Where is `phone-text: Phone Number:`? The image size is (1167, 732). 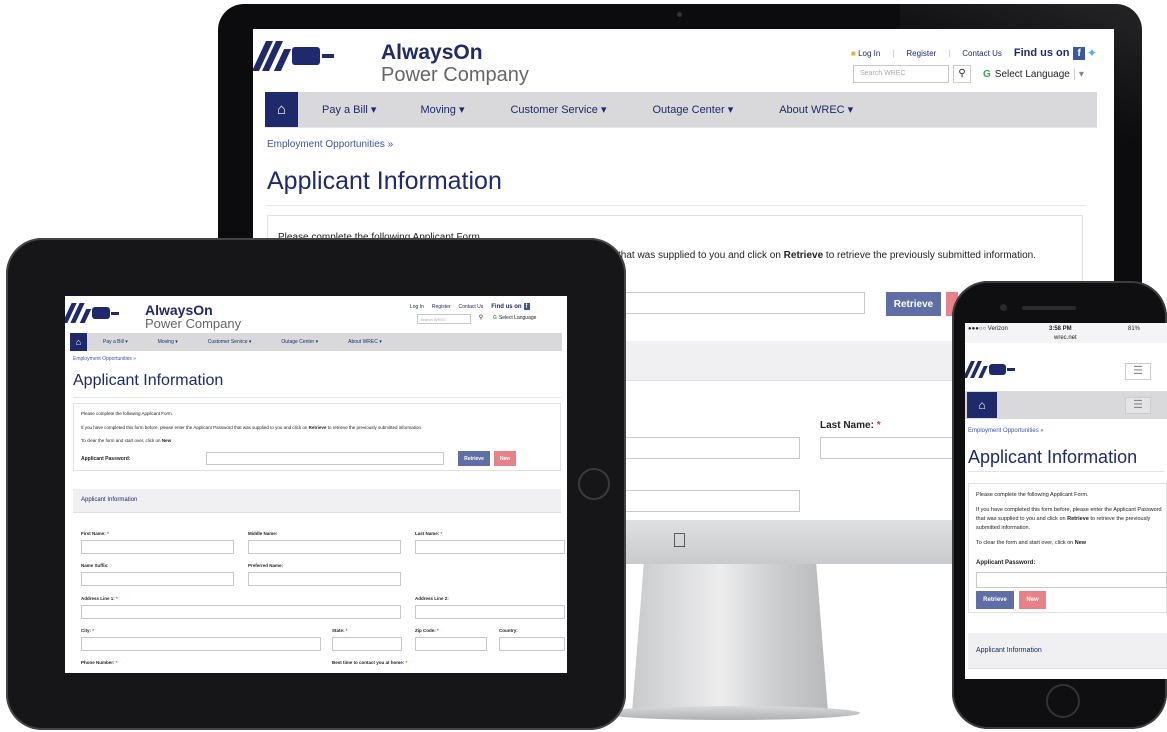
phone-text: Phone Number: is located at coordinates (98, 662).